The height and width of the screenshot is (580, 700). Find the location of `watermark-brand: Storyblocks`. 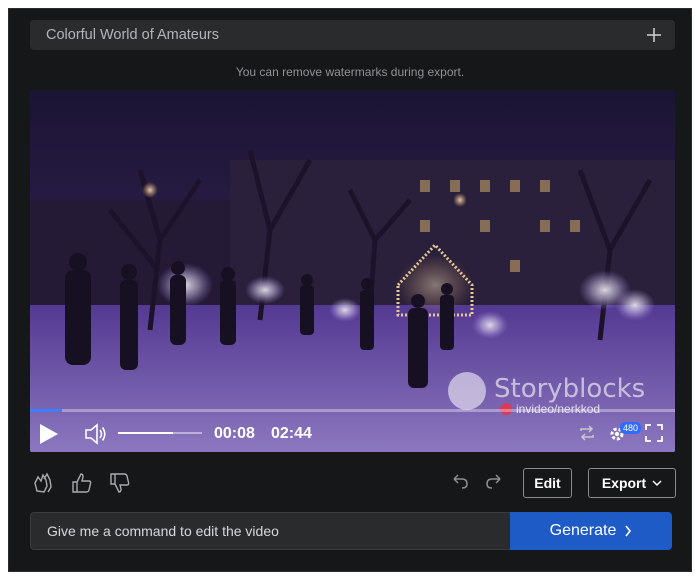

watermark-brand: Storyblocks is located at coordinates (570, 389).